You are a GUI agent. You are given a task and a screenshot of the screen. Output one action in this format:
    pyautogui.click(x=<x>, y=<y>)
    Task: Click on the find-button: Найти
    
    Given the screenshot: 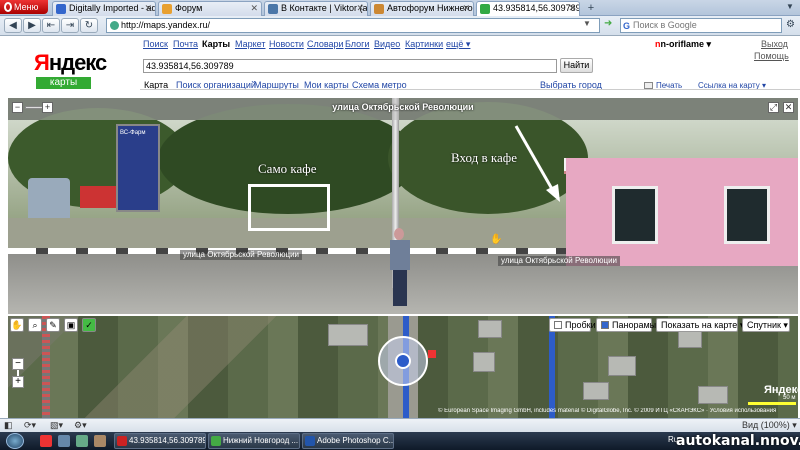 What is the action you would take?
    pyautogui.click(x=576, y=65)
    